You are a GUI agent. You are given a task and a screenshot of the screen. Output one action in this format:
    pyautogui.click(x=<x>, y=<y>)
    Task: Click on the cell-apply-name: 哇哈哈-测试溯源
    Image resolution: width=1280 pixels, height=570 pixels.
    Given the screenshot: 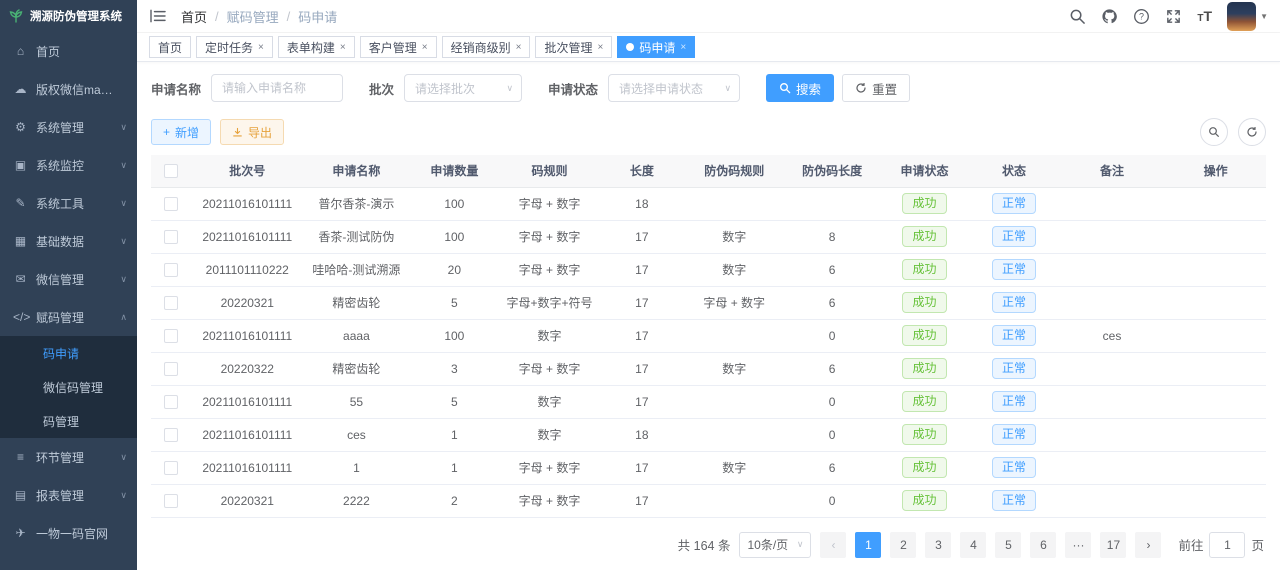 What is the action you would take?
    pyautogui.click(x=356, y=270)
    